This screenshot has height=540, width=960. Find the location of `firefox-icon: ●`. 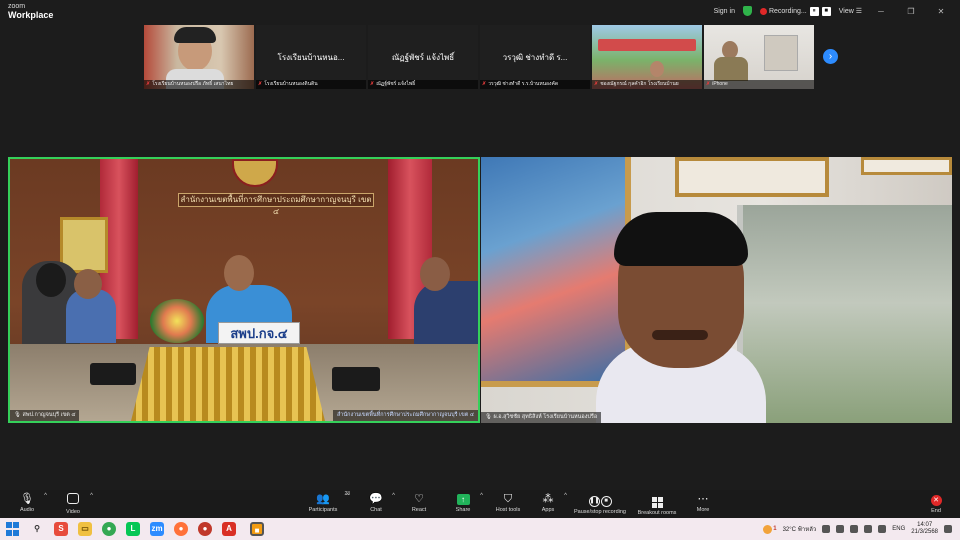

firefox-icon: ● is located at coordinates (181, 529).